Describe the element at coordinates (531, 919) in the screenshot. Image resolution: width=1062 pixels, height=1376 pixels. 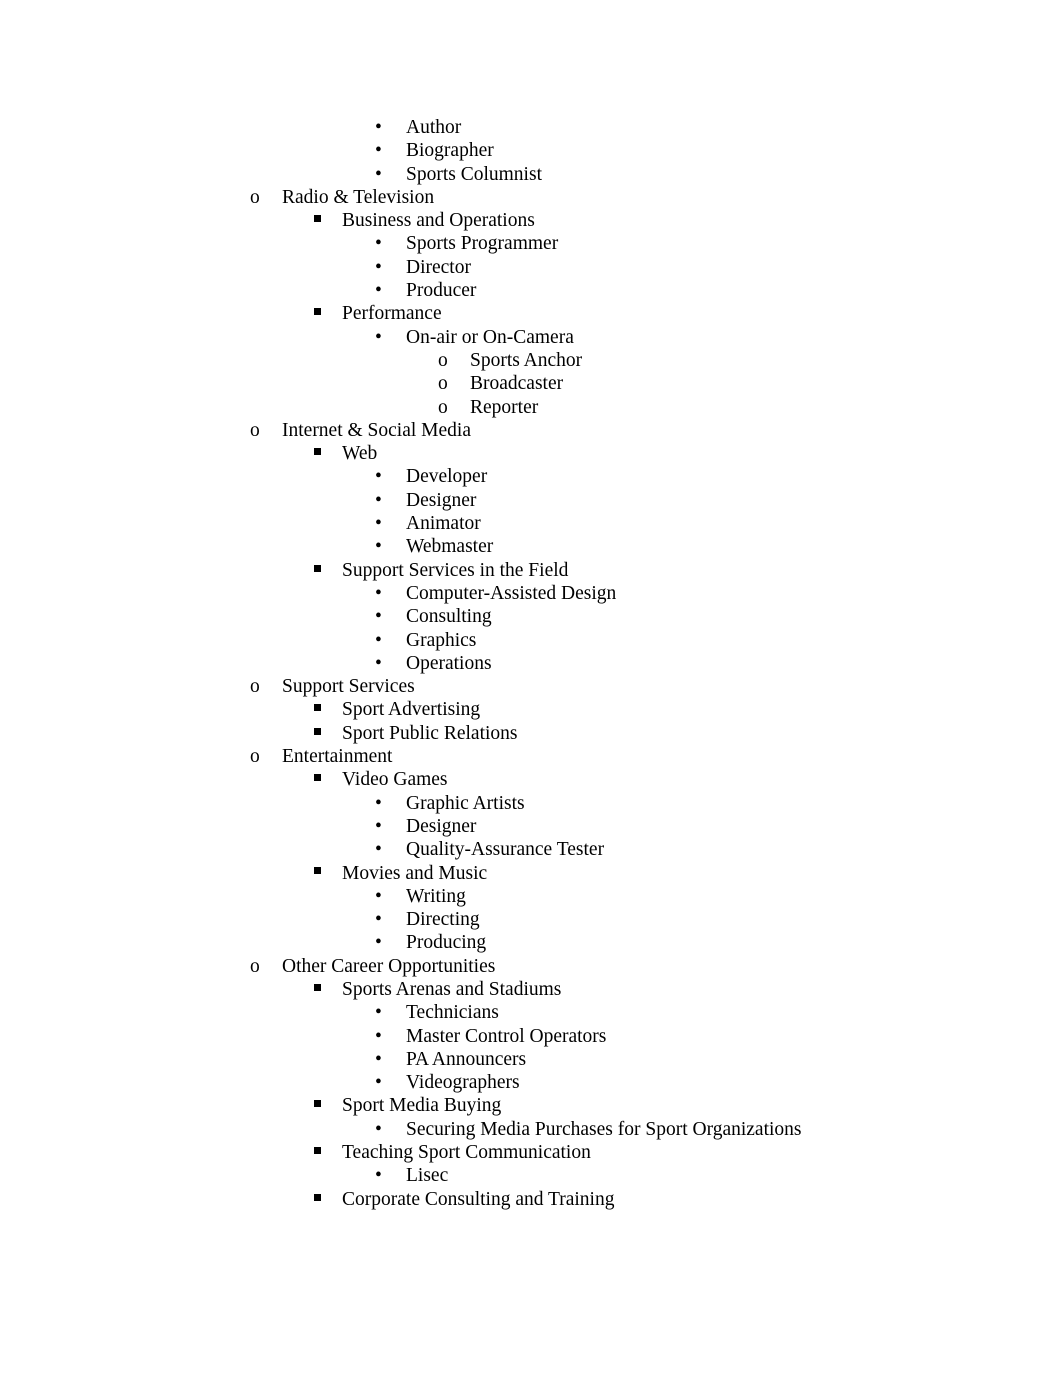
I see `outline-item: • Directing` at that location.